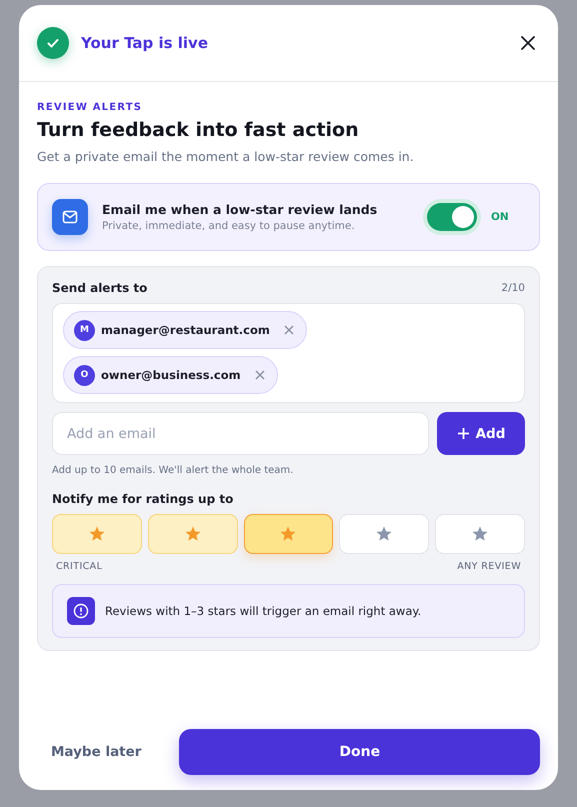 The width and height of the screenshot is (577, 807). Describe the element at coordinates (513, 288) in the screenshot. I see `recipient-count: 2/10` at that location.